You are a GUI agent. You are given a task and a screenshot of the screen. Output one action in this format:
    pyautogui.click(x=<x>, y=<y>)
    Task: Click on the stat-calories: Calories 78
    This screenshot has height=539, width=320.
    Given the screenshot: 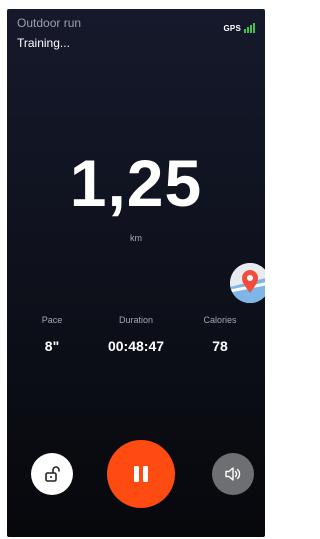 What is the action you would take?
    pyautogui.click(x=220, y=334)
    